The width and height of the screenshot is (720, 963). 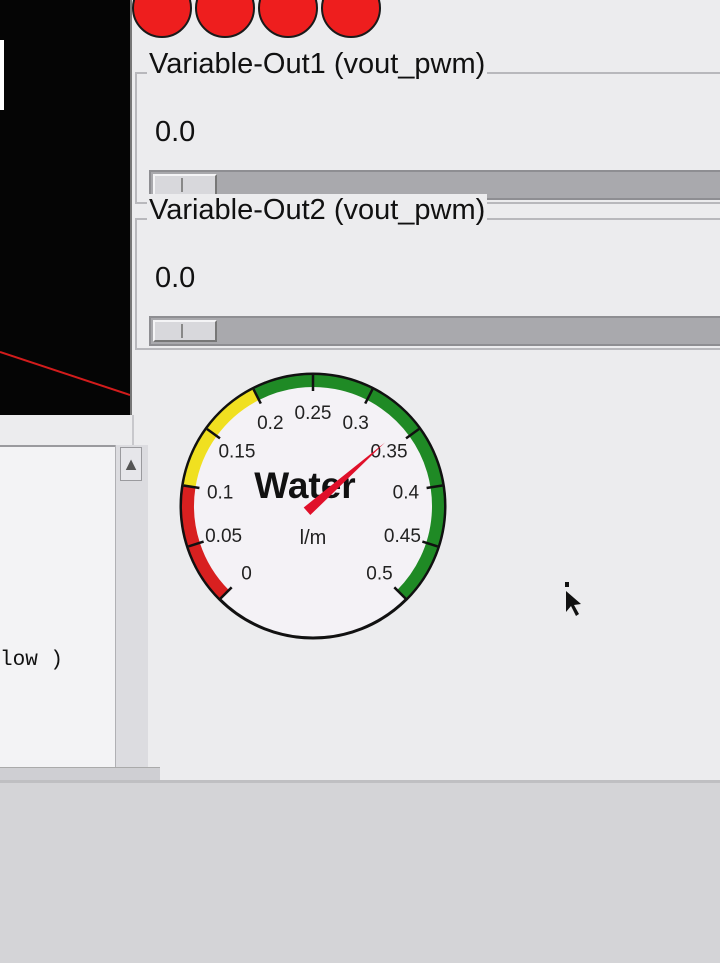 What do you see at coordinates (80, 773) in the screenshot?
I see `horizontal-scrollbar` at bounding box center [80, 773].